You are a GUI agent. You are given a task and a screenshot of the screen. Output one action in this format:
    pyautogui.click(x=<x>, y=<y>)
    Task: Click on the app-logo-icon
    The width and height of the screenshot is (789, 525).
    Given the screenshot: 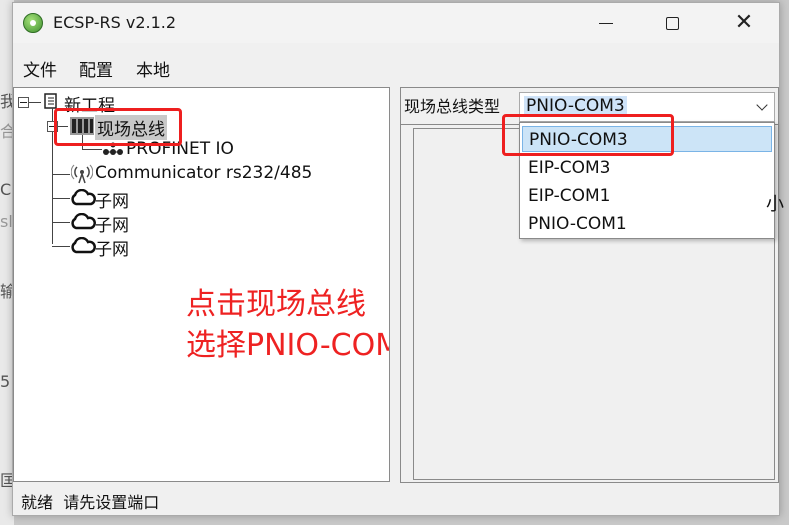 What is the action you would take?
    pyautogui.click(x=33, y=23)
    